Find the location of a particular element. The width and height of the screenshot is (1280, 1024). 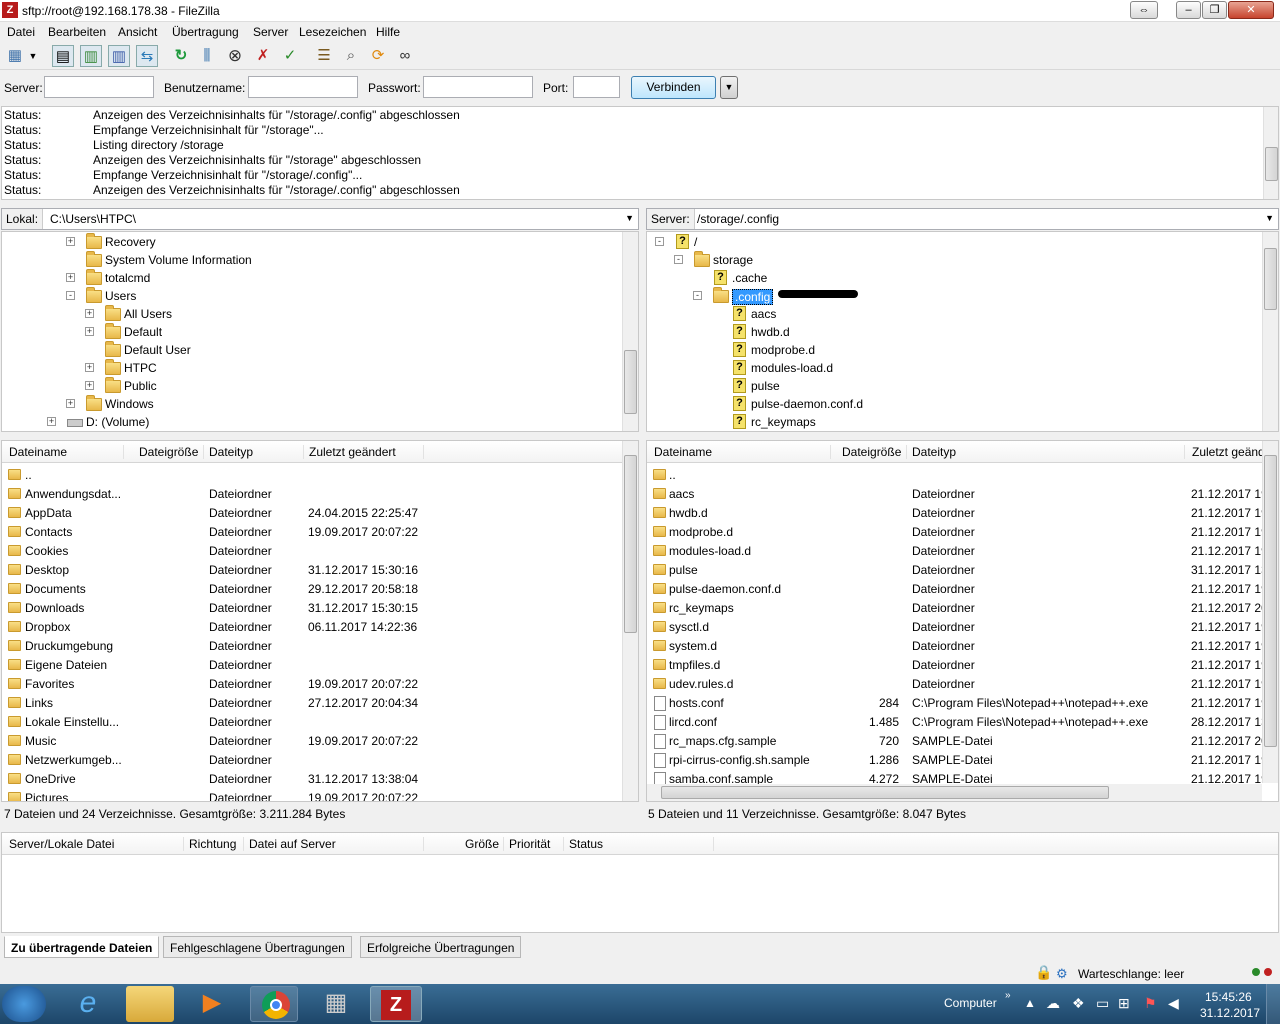

dropdown-icon: ▼ is located at coordinates (33, 56).